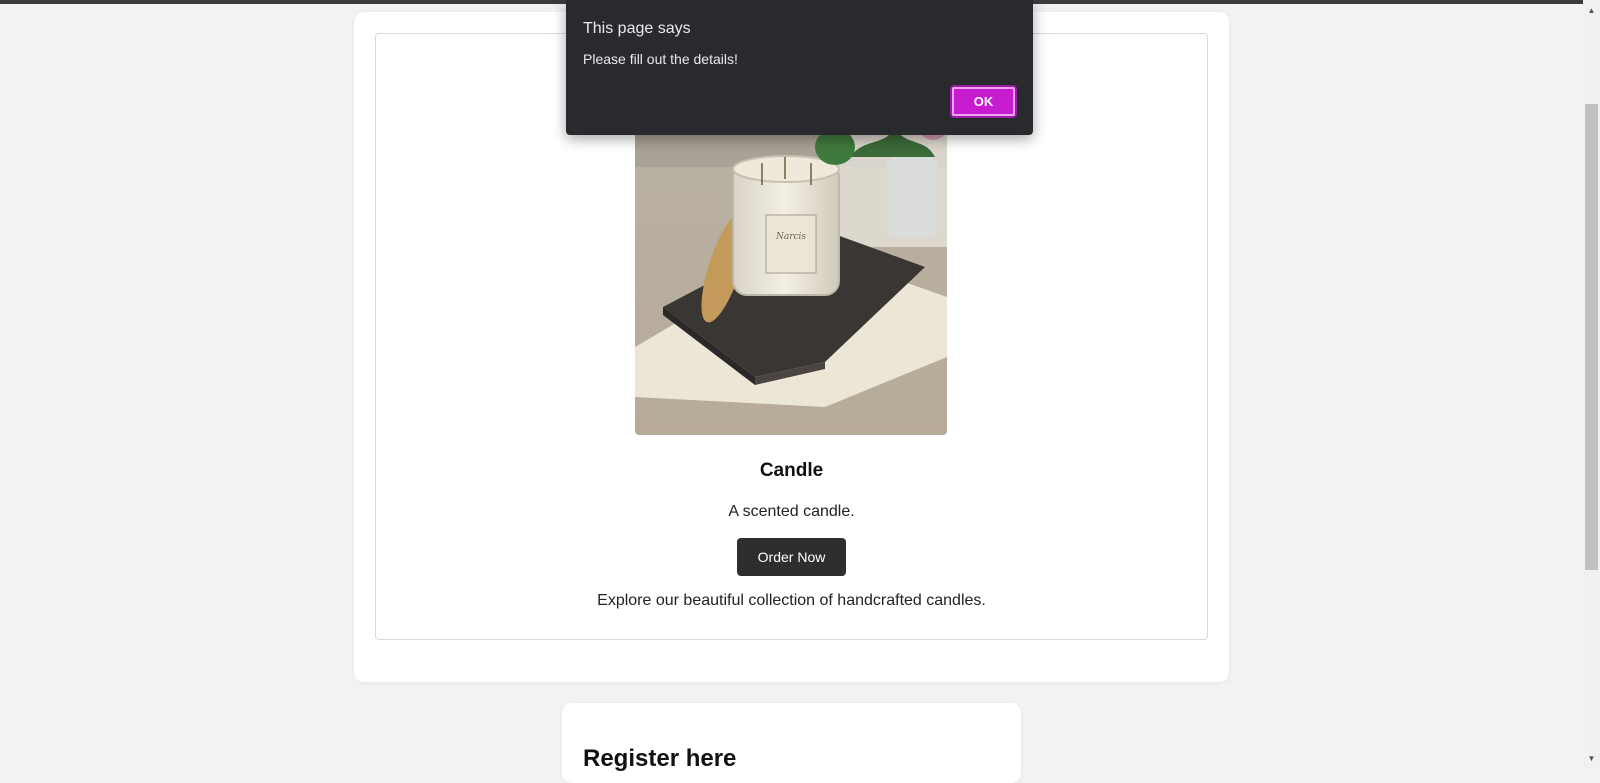 The width and height of the screenshot is (1600, 783). Describe the element at coordinates (983, 101) in the screenshot. I see `dialog-ok-button: OK` at that location.